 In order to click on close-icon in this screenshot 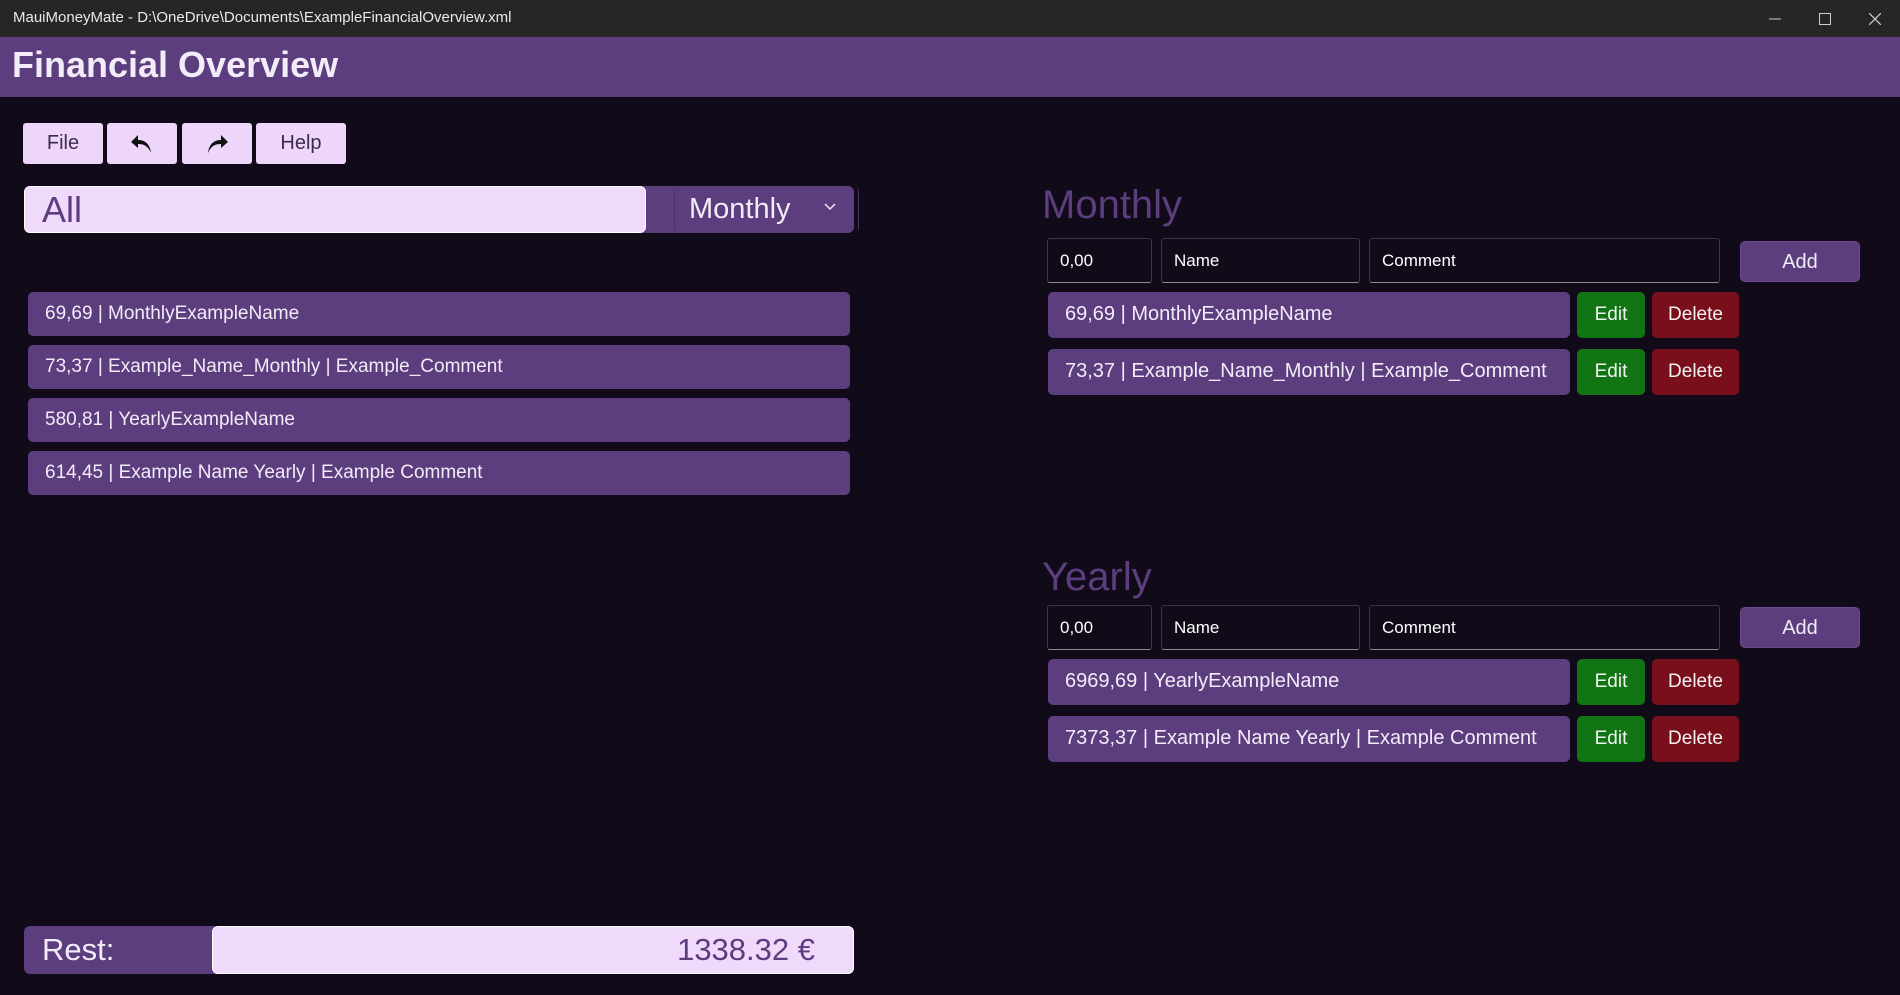, I will do `click(1875, 18)`.